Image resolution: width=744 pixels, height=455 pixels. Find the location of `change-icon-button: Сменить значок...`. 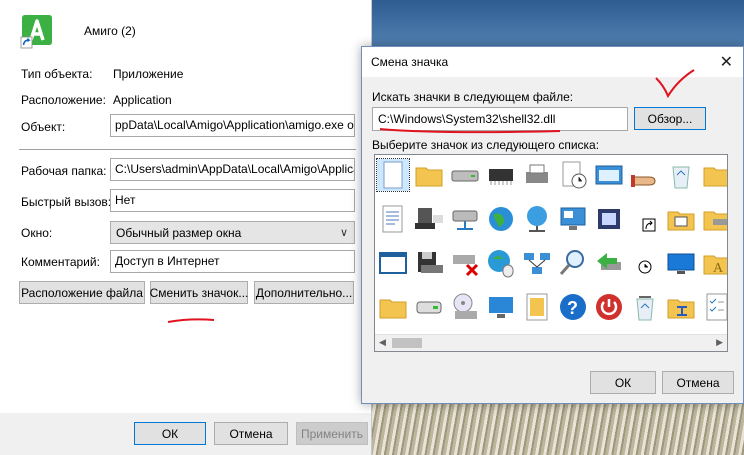

change-icon-button: Сменить значок... is located at coordinates (199, 292).